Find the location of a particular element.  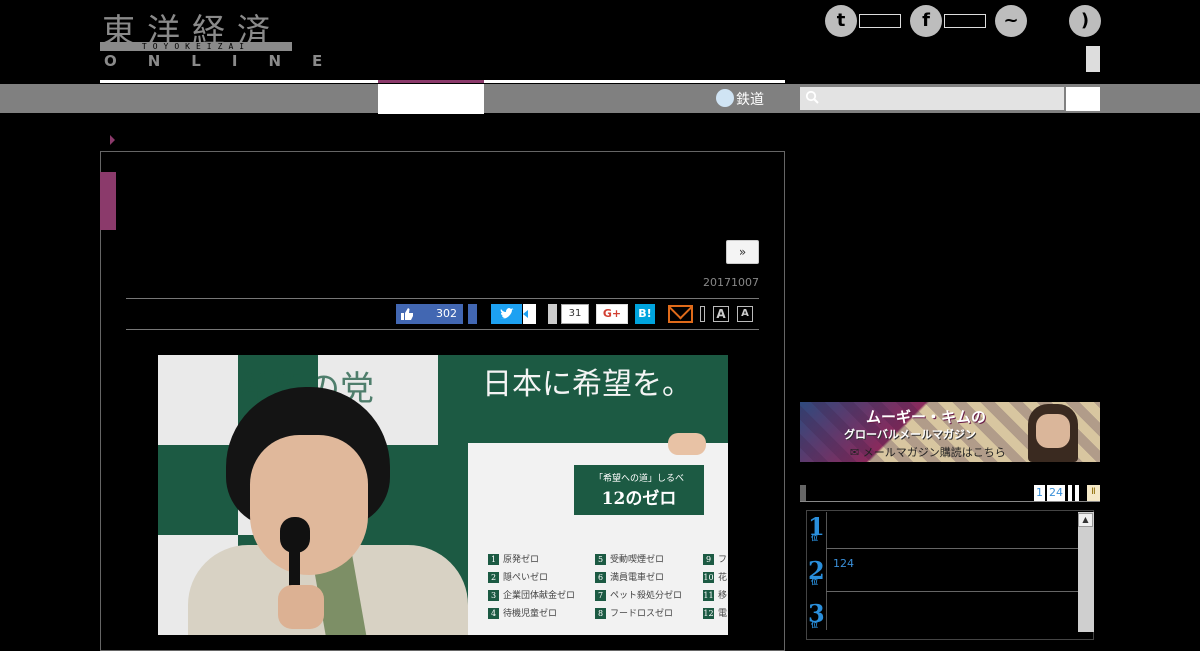

facebook-share-button is located at coordinates (472, 314).